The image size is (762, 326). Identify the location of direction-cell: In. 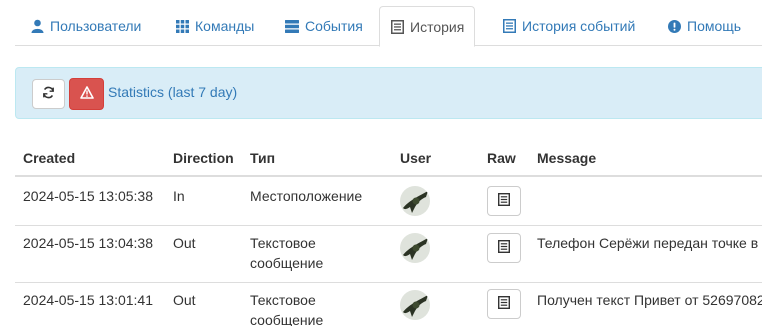
(179, 196).